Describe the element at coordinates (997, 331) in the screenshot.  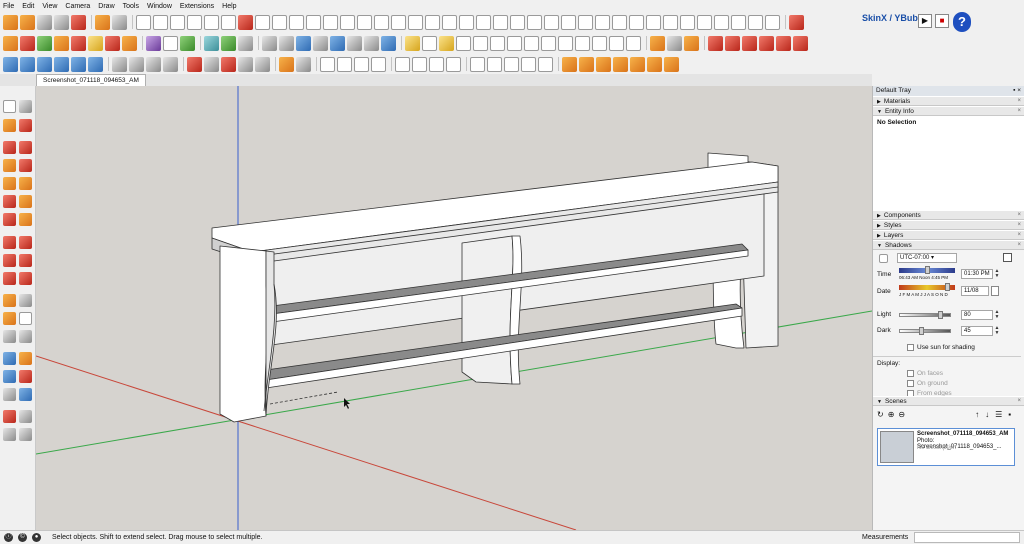
I see `dark-spinner: ▲ ▼` at that location.